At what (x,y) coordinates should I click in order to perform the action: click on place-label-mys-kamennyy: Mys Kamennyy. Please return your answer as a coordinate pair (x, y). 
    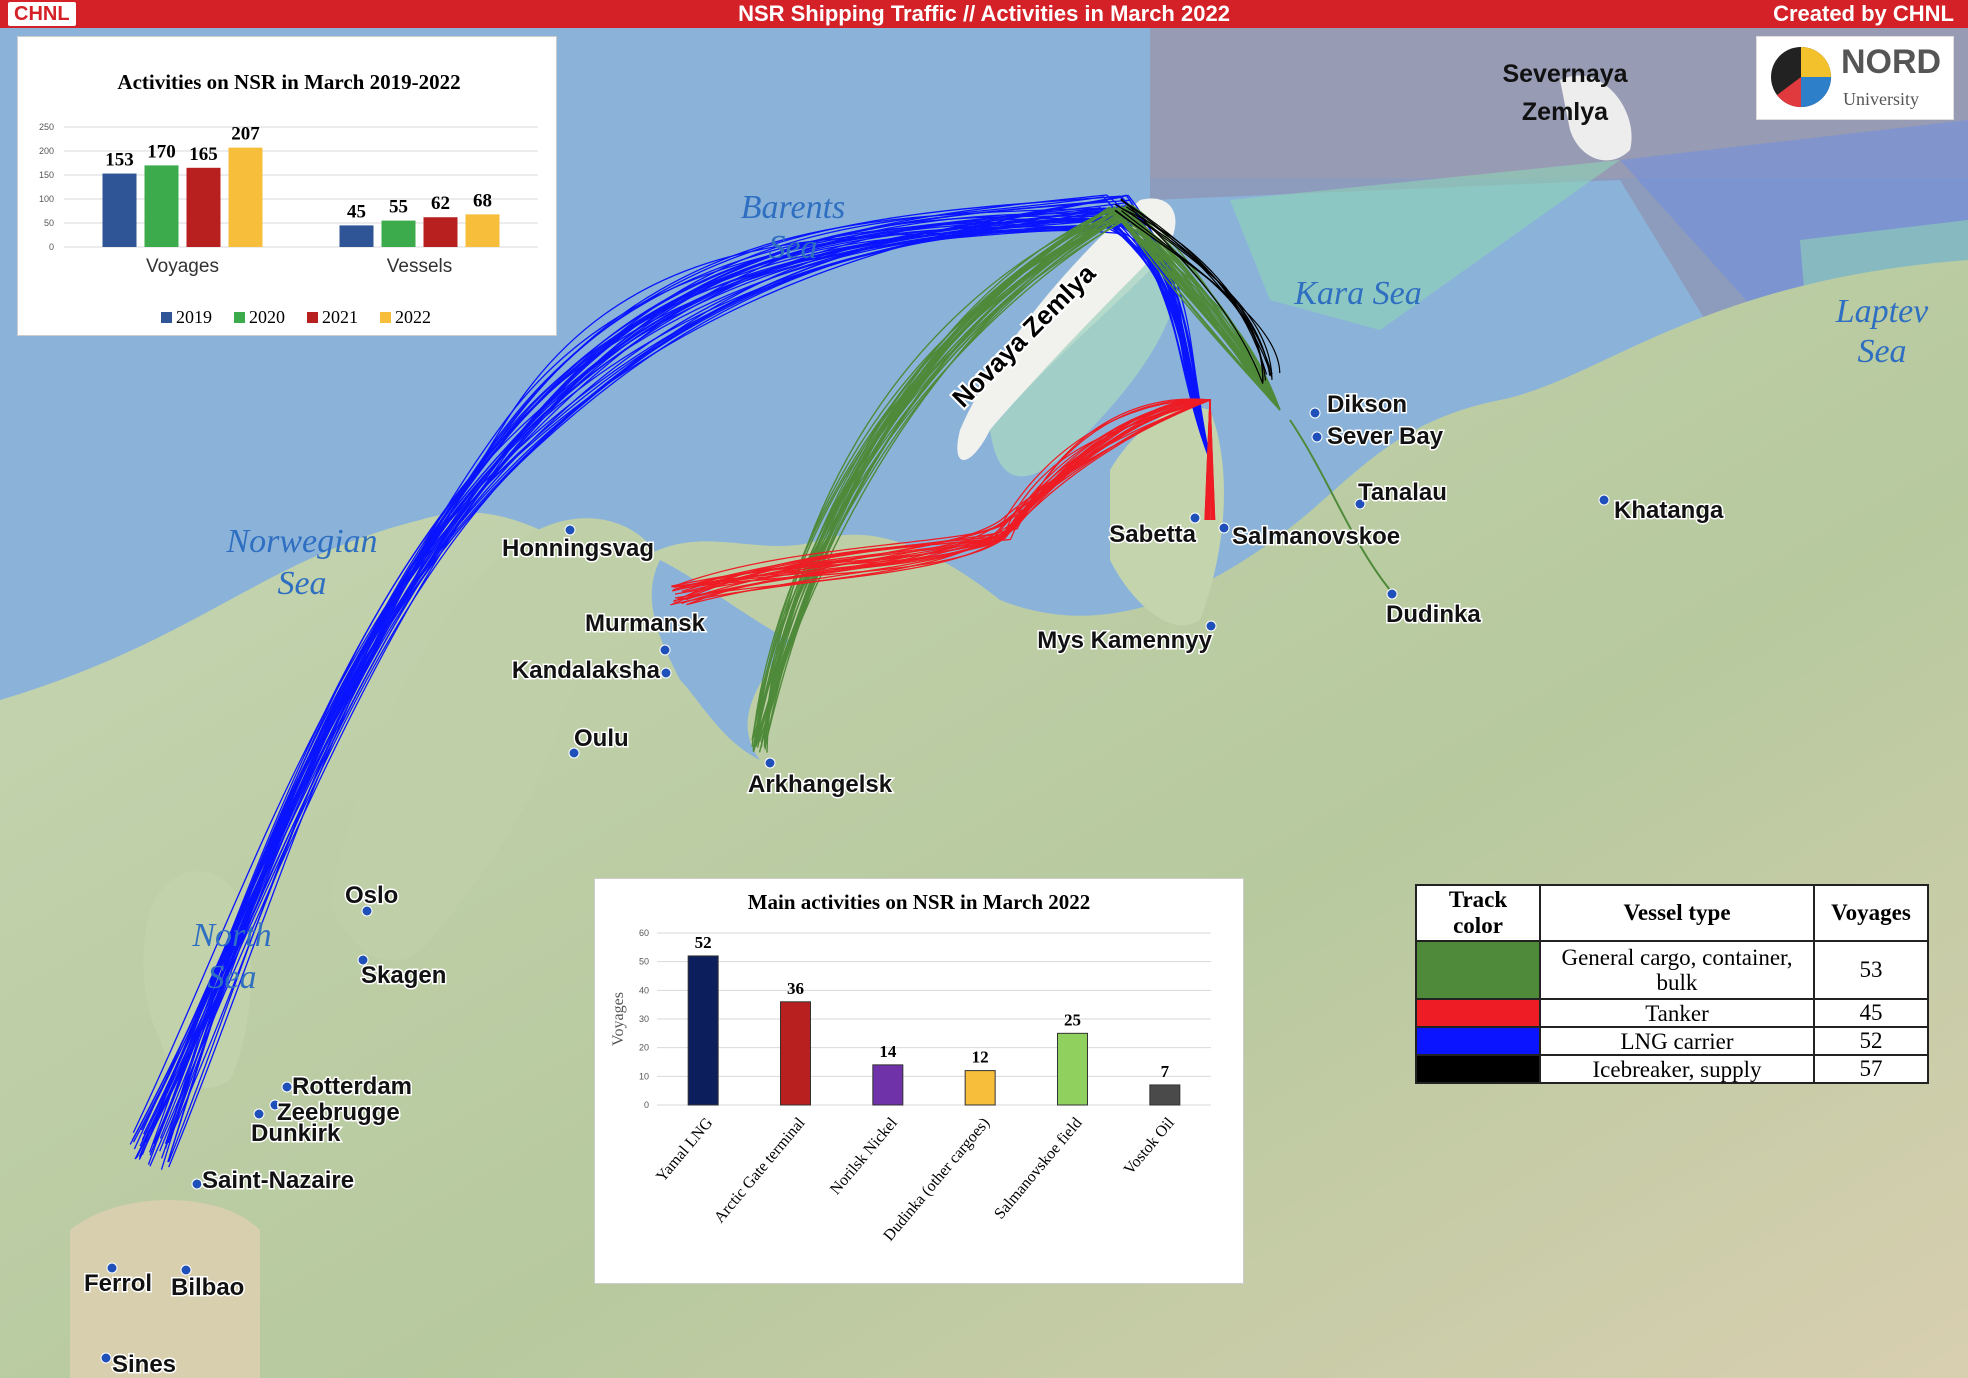
    Looking at the image, I should click on (1124, 640).